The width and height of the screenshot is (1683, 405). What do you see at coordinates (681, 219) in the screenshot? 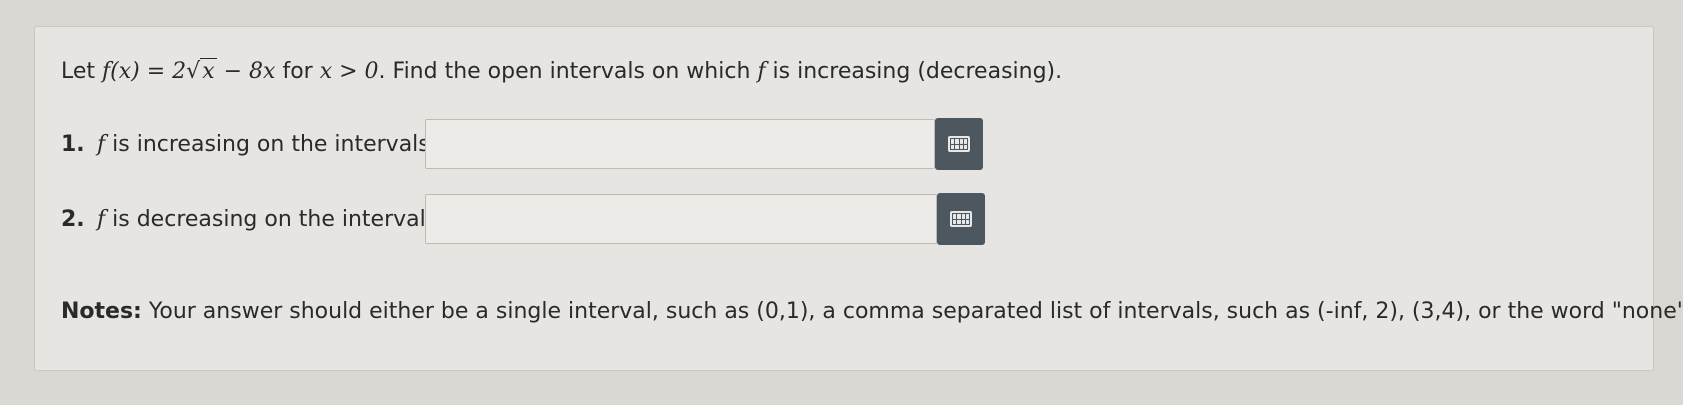
I see `decreasing-intervals-input` at bounding box center [681, 219].